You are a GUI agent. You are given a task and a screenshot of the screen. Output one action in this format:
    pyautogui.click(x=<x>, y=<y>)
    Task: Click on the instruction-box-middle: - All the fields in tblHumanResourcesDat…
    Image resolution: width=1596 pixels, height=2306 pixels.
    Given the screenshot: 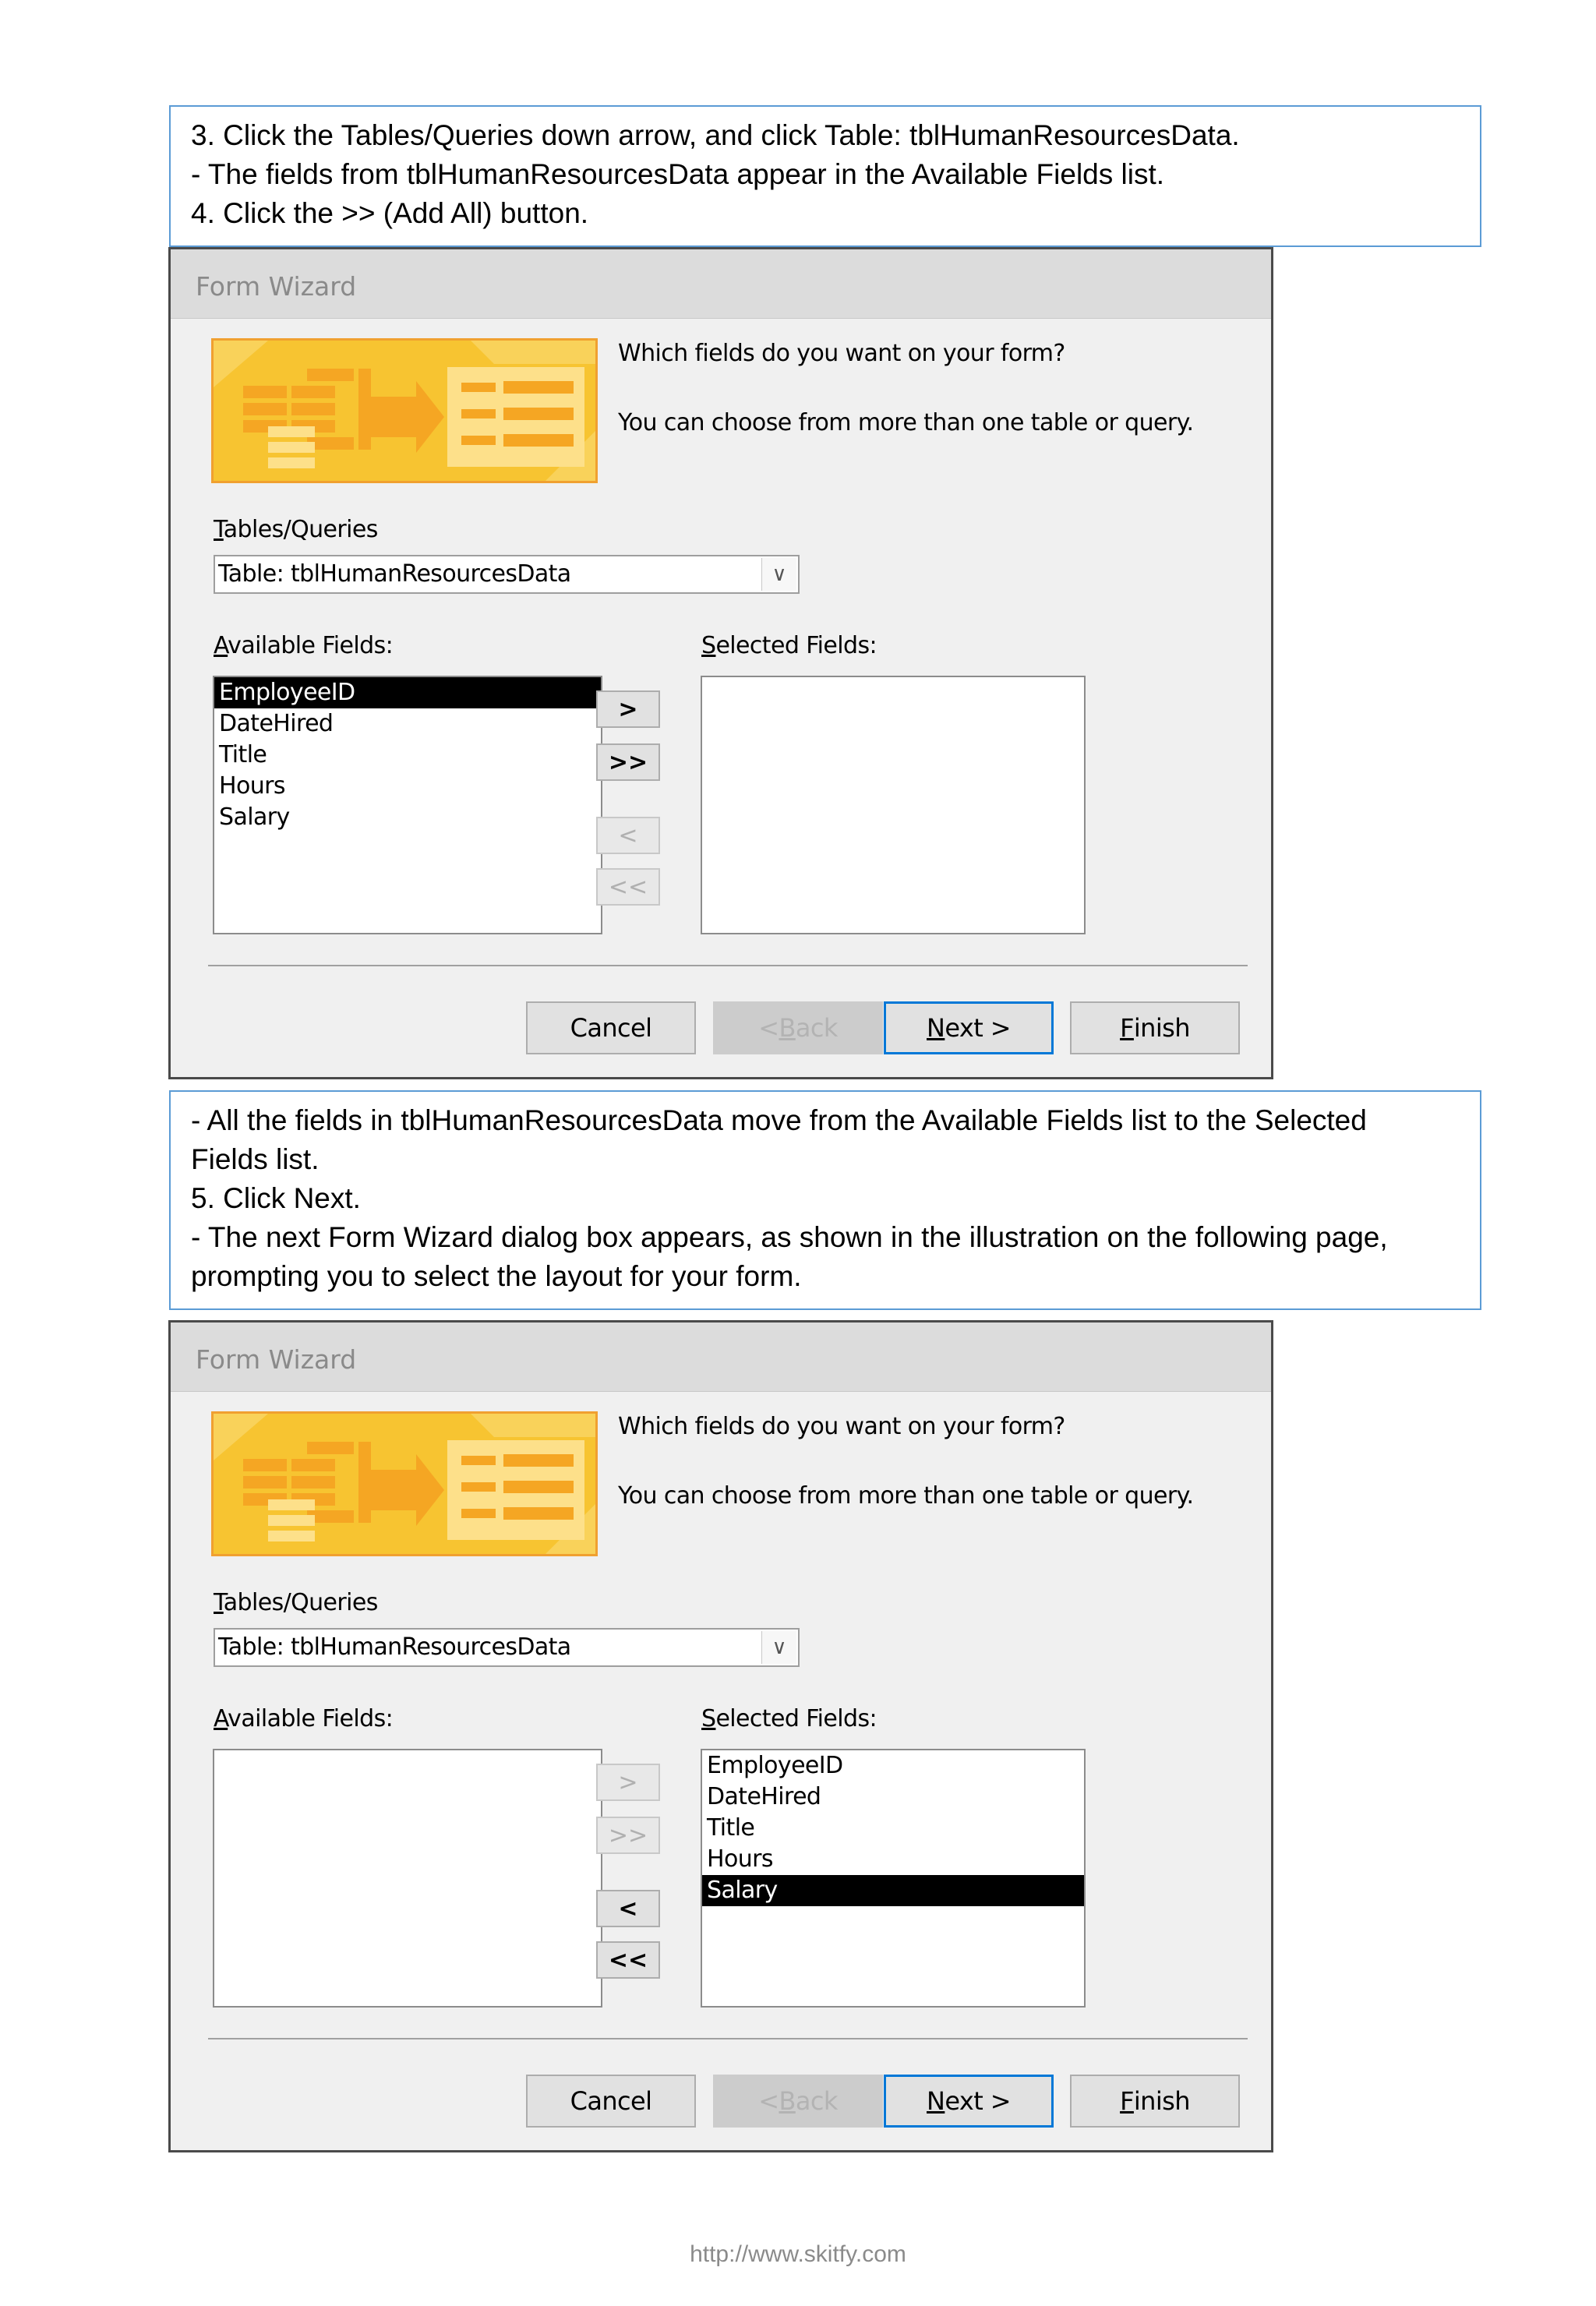 What is the action you would take?
    pyautogui.click(x=825, y=1200)
    